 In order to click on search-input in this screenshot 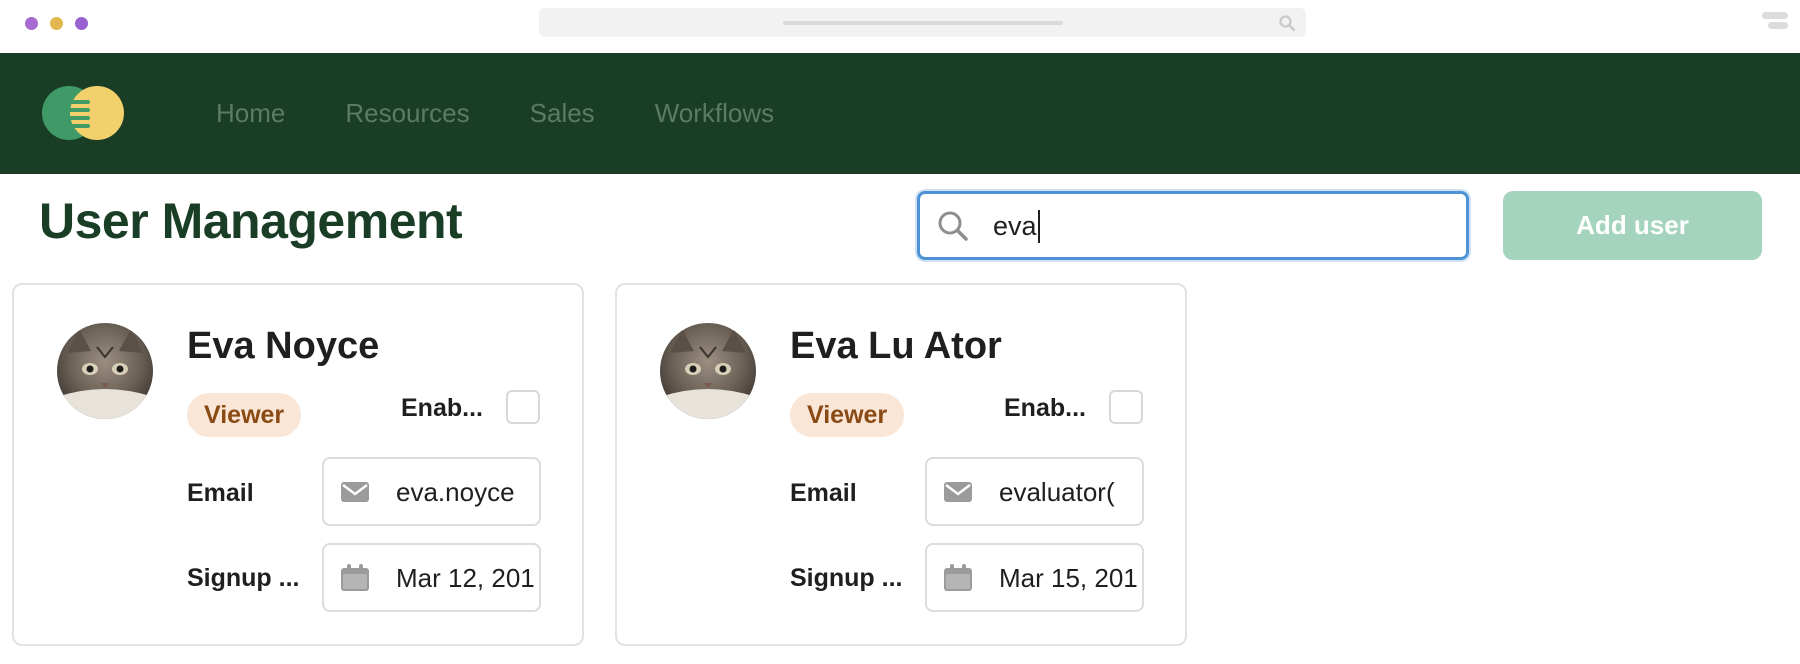, I will do `click(1223, 226)`.